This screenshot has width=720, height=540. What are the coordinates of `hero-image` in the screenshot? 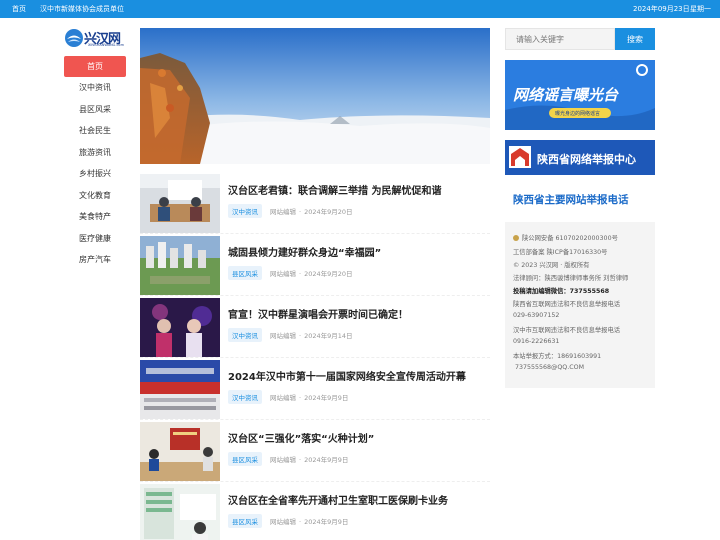 It's located at (315, 96).